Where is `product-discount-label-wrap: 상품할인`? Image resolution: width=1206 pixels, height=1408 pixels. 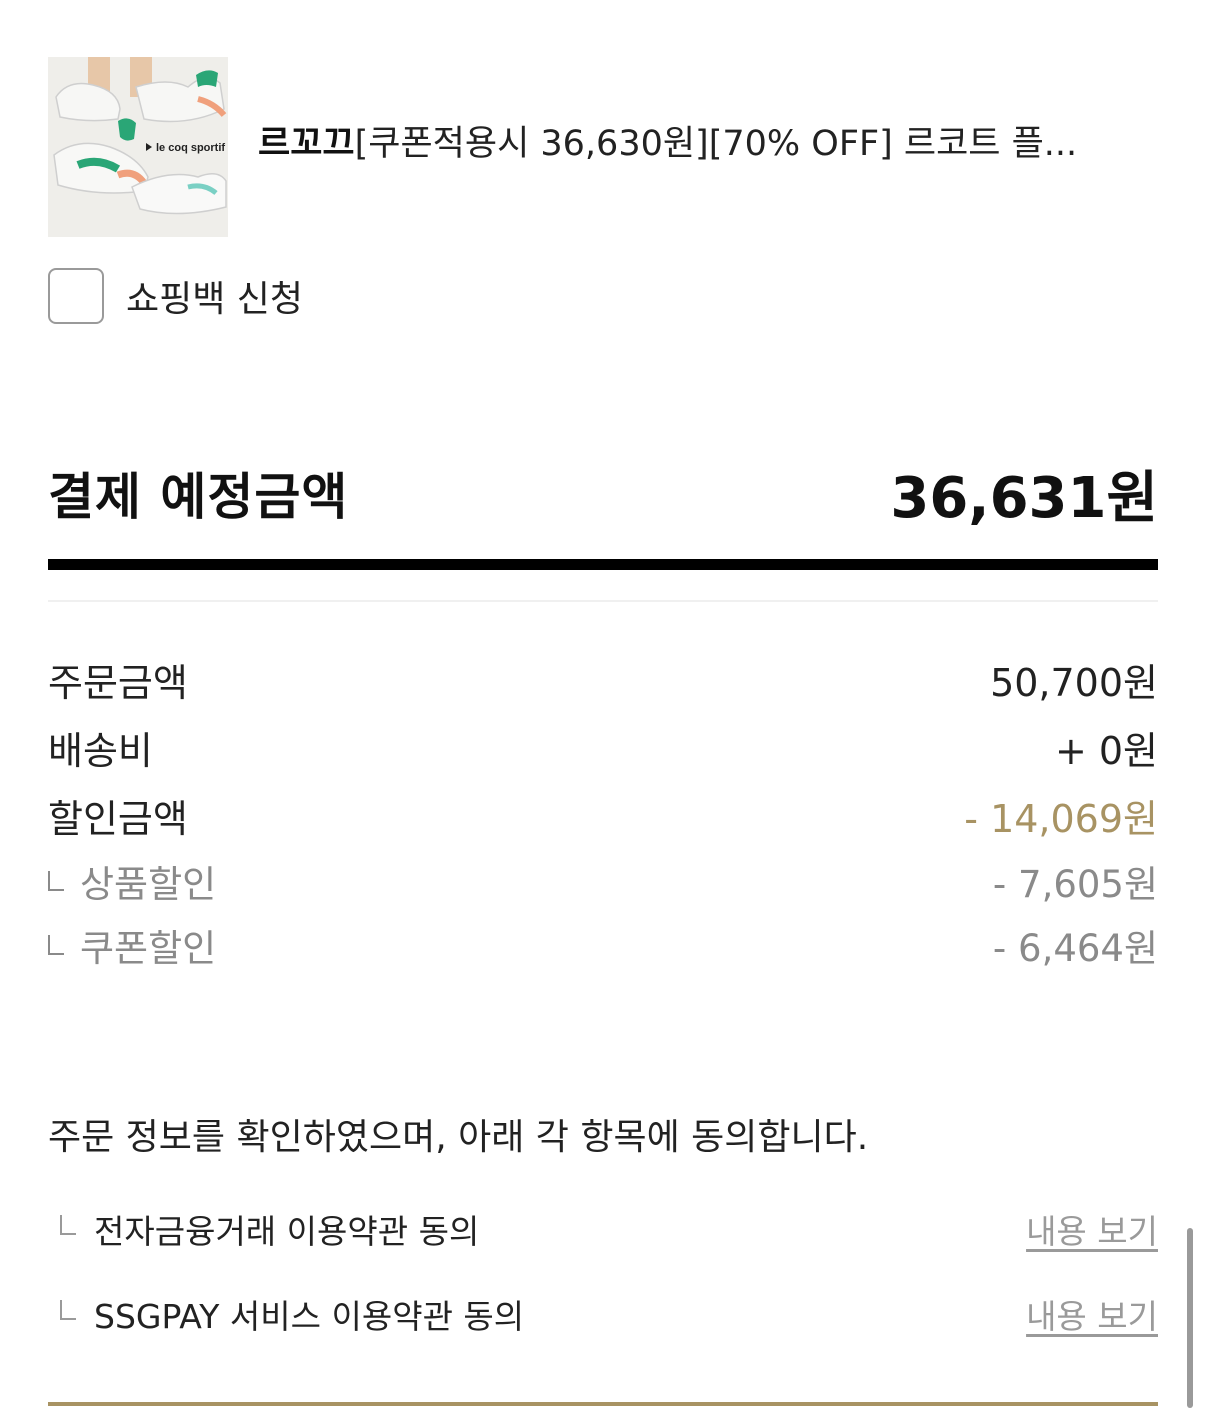 product-discount-label-wrap: 상품할인 is located at coordinates (132, 881).